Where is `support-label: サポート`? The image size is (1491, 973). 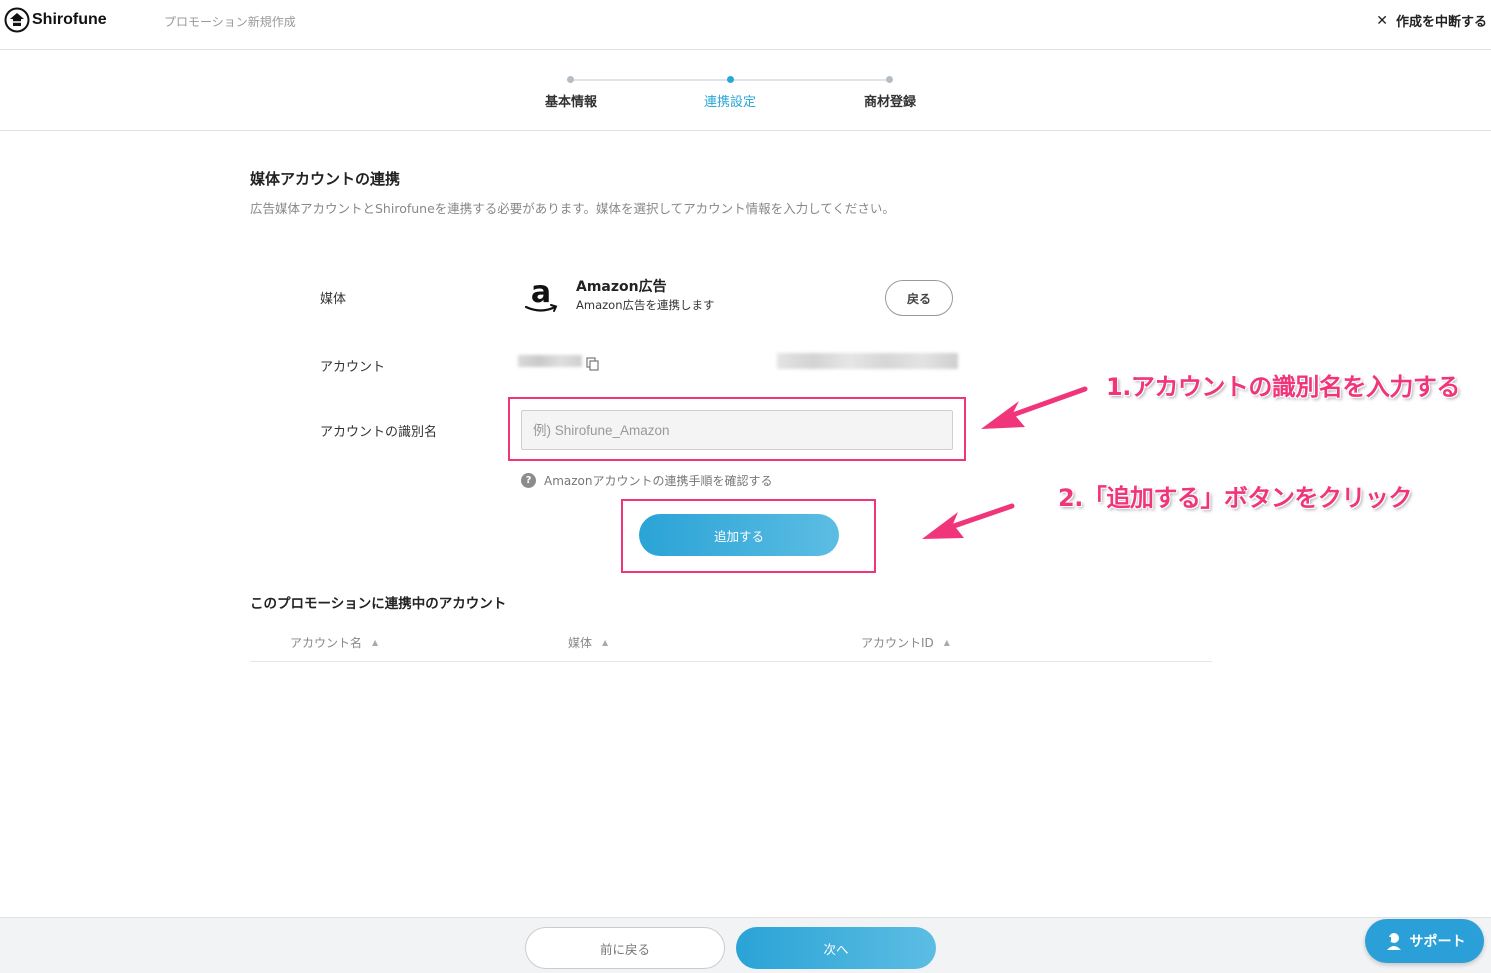 support-label: サポート is located at coordinates (1437, 942).